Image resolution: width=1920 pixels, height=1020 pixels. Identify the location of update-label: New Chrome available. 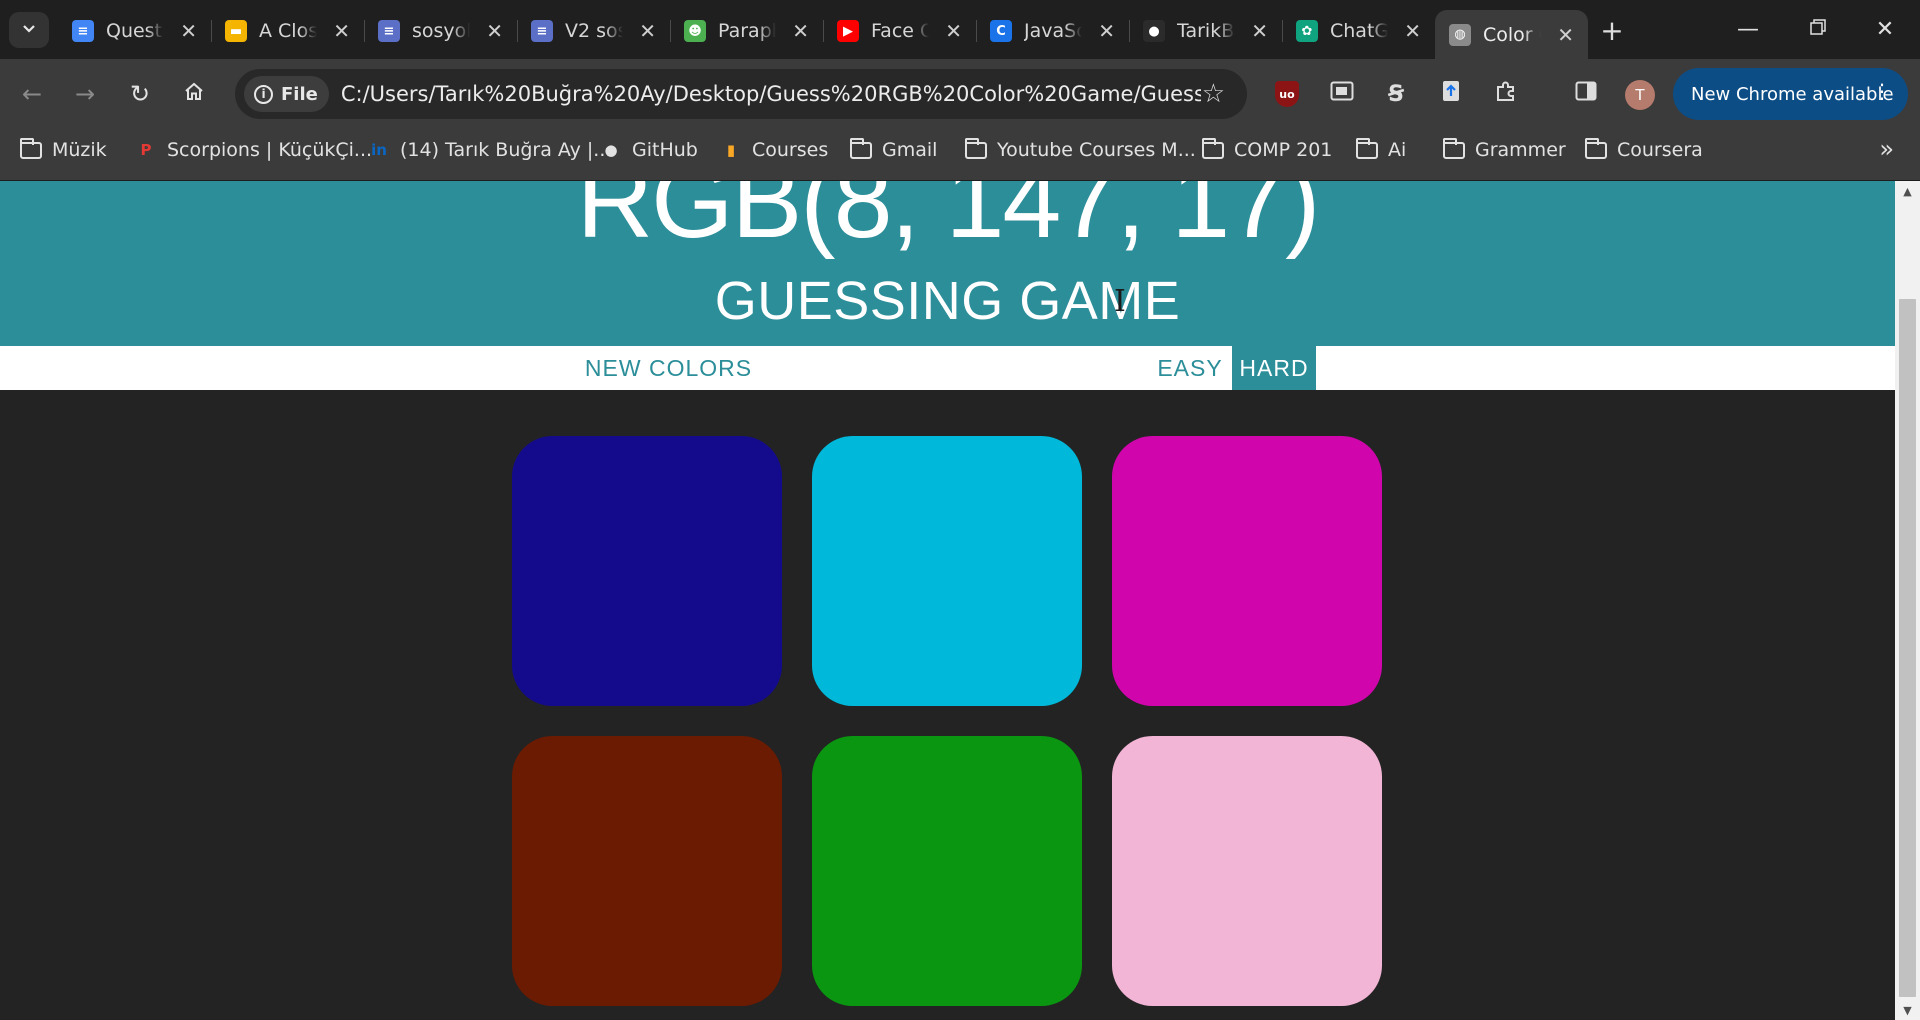
(1792, 94).